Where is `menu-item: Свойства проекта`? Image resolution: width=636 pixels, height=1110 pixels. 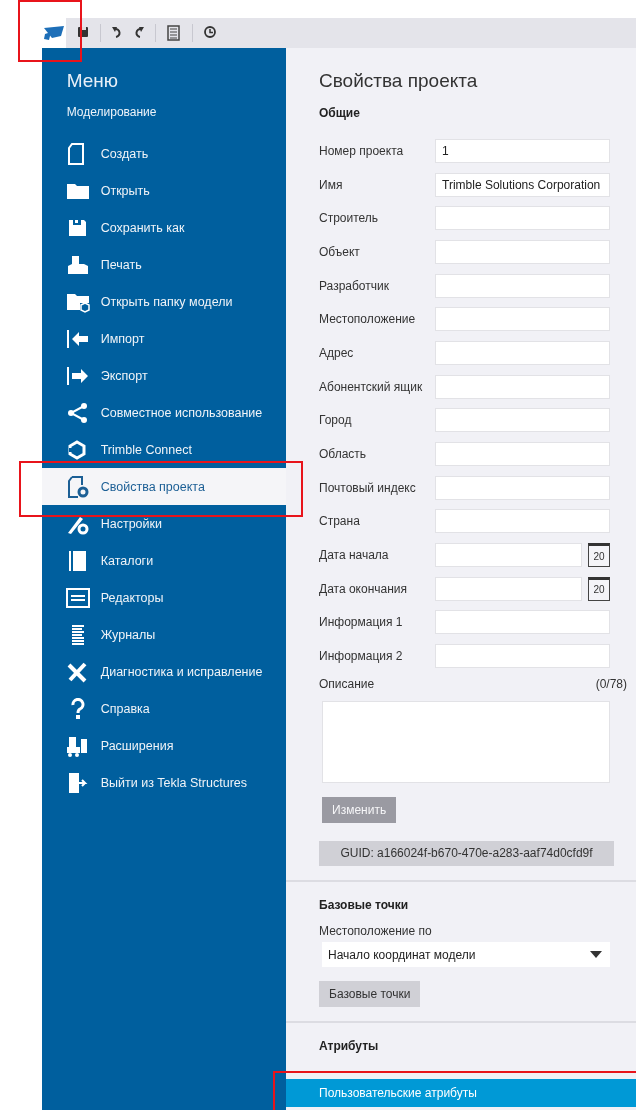 menu-item: Свойства проекта is located at coordinates (163, 486).